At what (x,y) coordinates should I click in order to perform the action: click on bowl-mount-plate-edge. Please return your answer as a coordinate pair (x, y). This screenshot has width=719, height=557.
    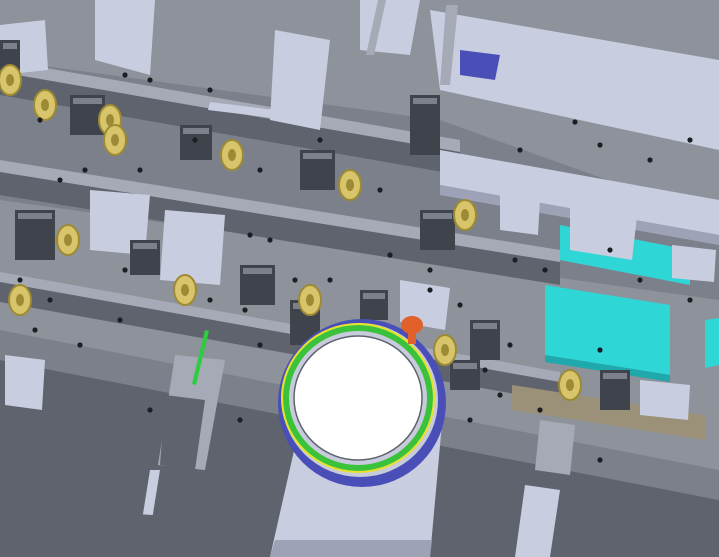
    Looking at the image, I should click on (351, 548).